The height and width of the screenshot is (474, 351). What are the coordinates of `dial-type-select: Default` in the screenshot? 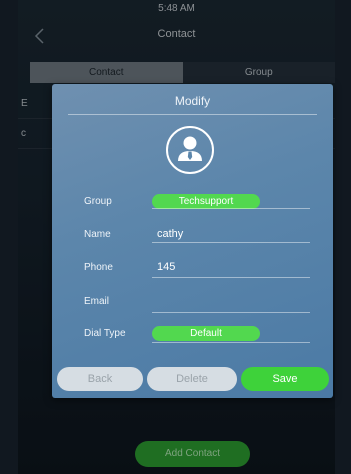 It's located at (206, 333).